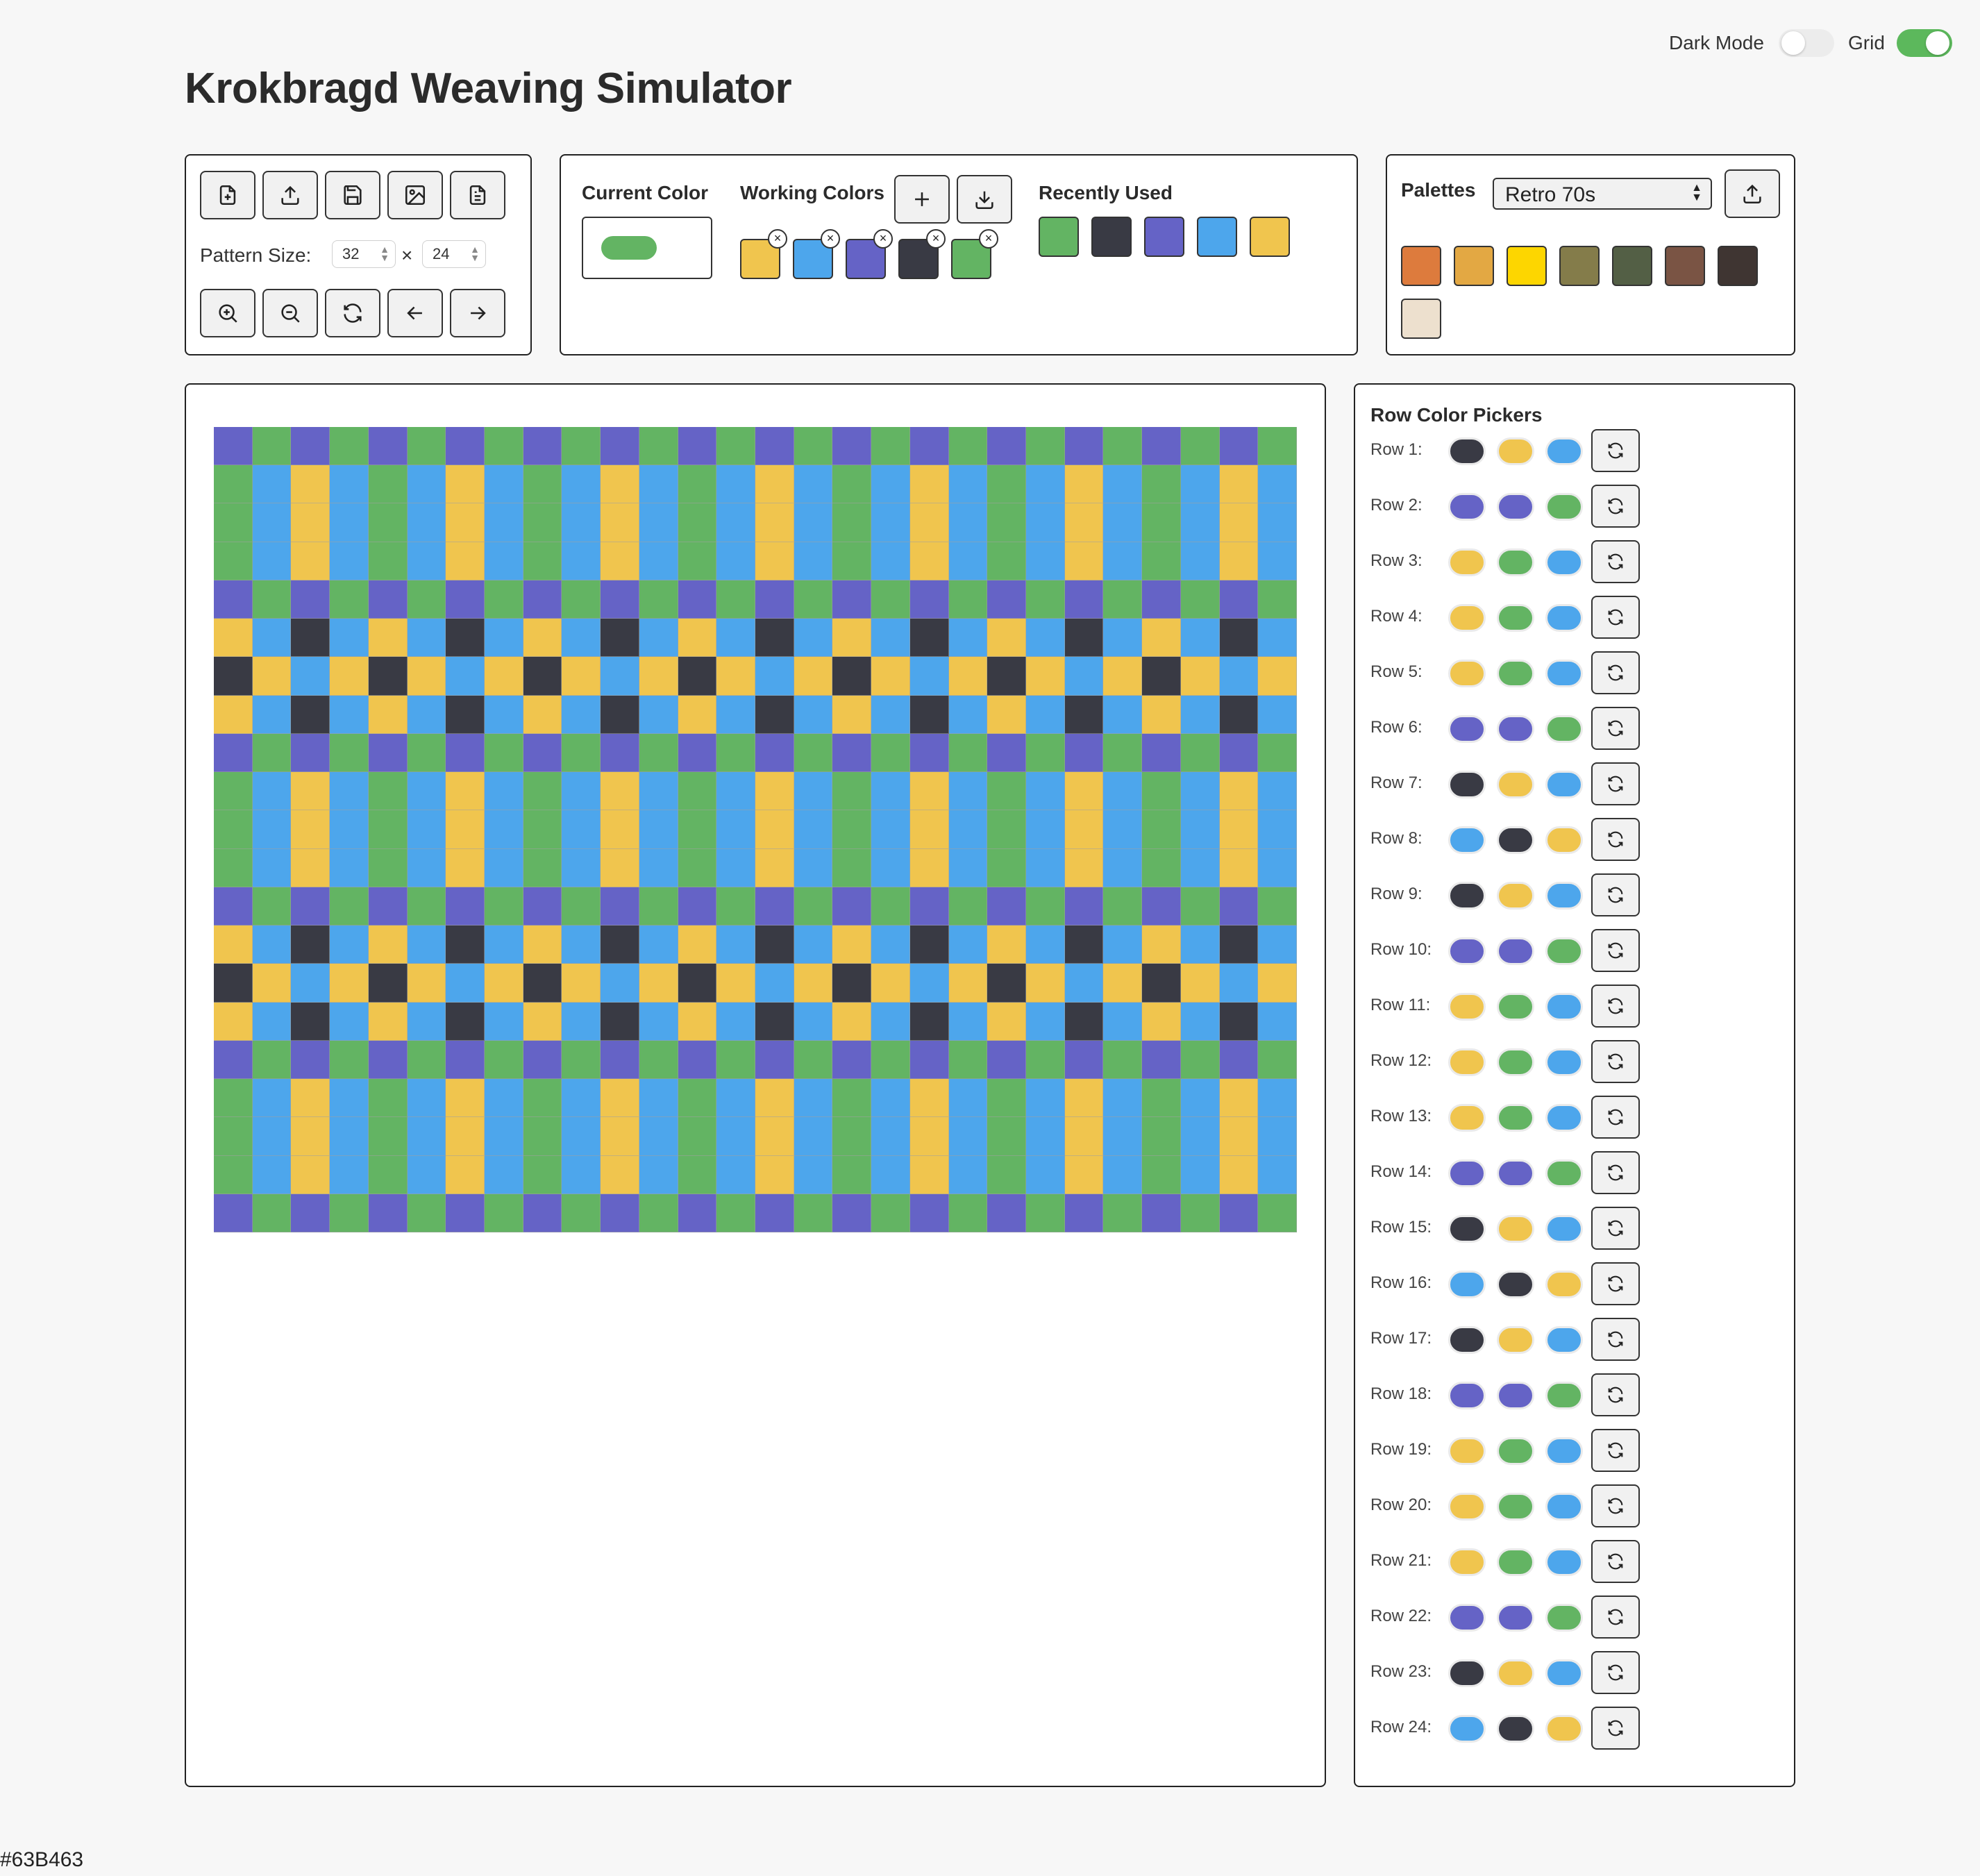 This screenshot has height=1876, width=1980. I want to click on grid-toggle, so click(1924, 43).